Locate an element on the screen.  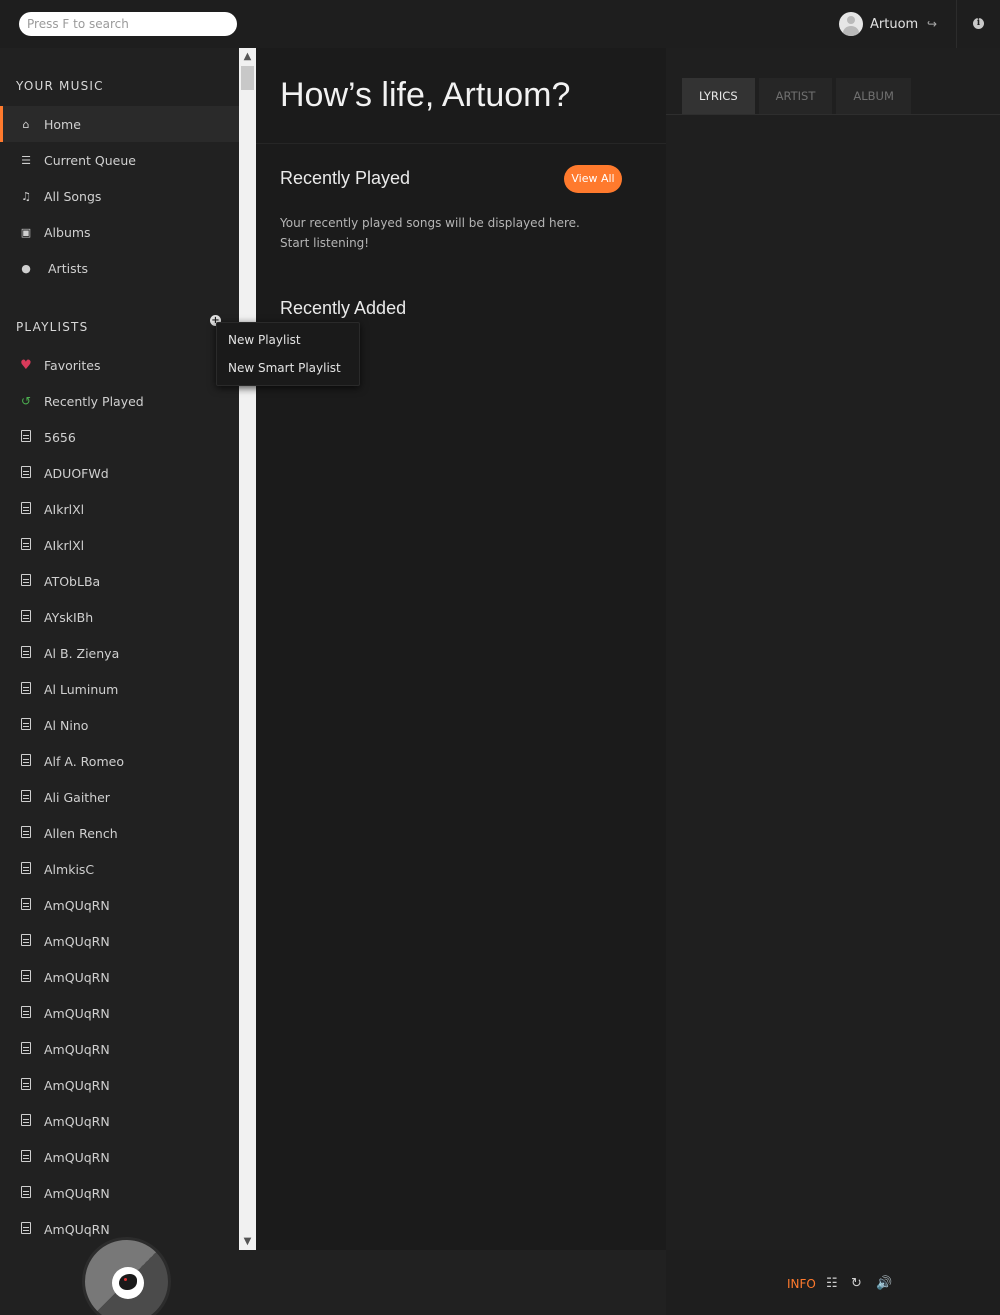
music-icon: ♫ is located at coordinates (26, 196).